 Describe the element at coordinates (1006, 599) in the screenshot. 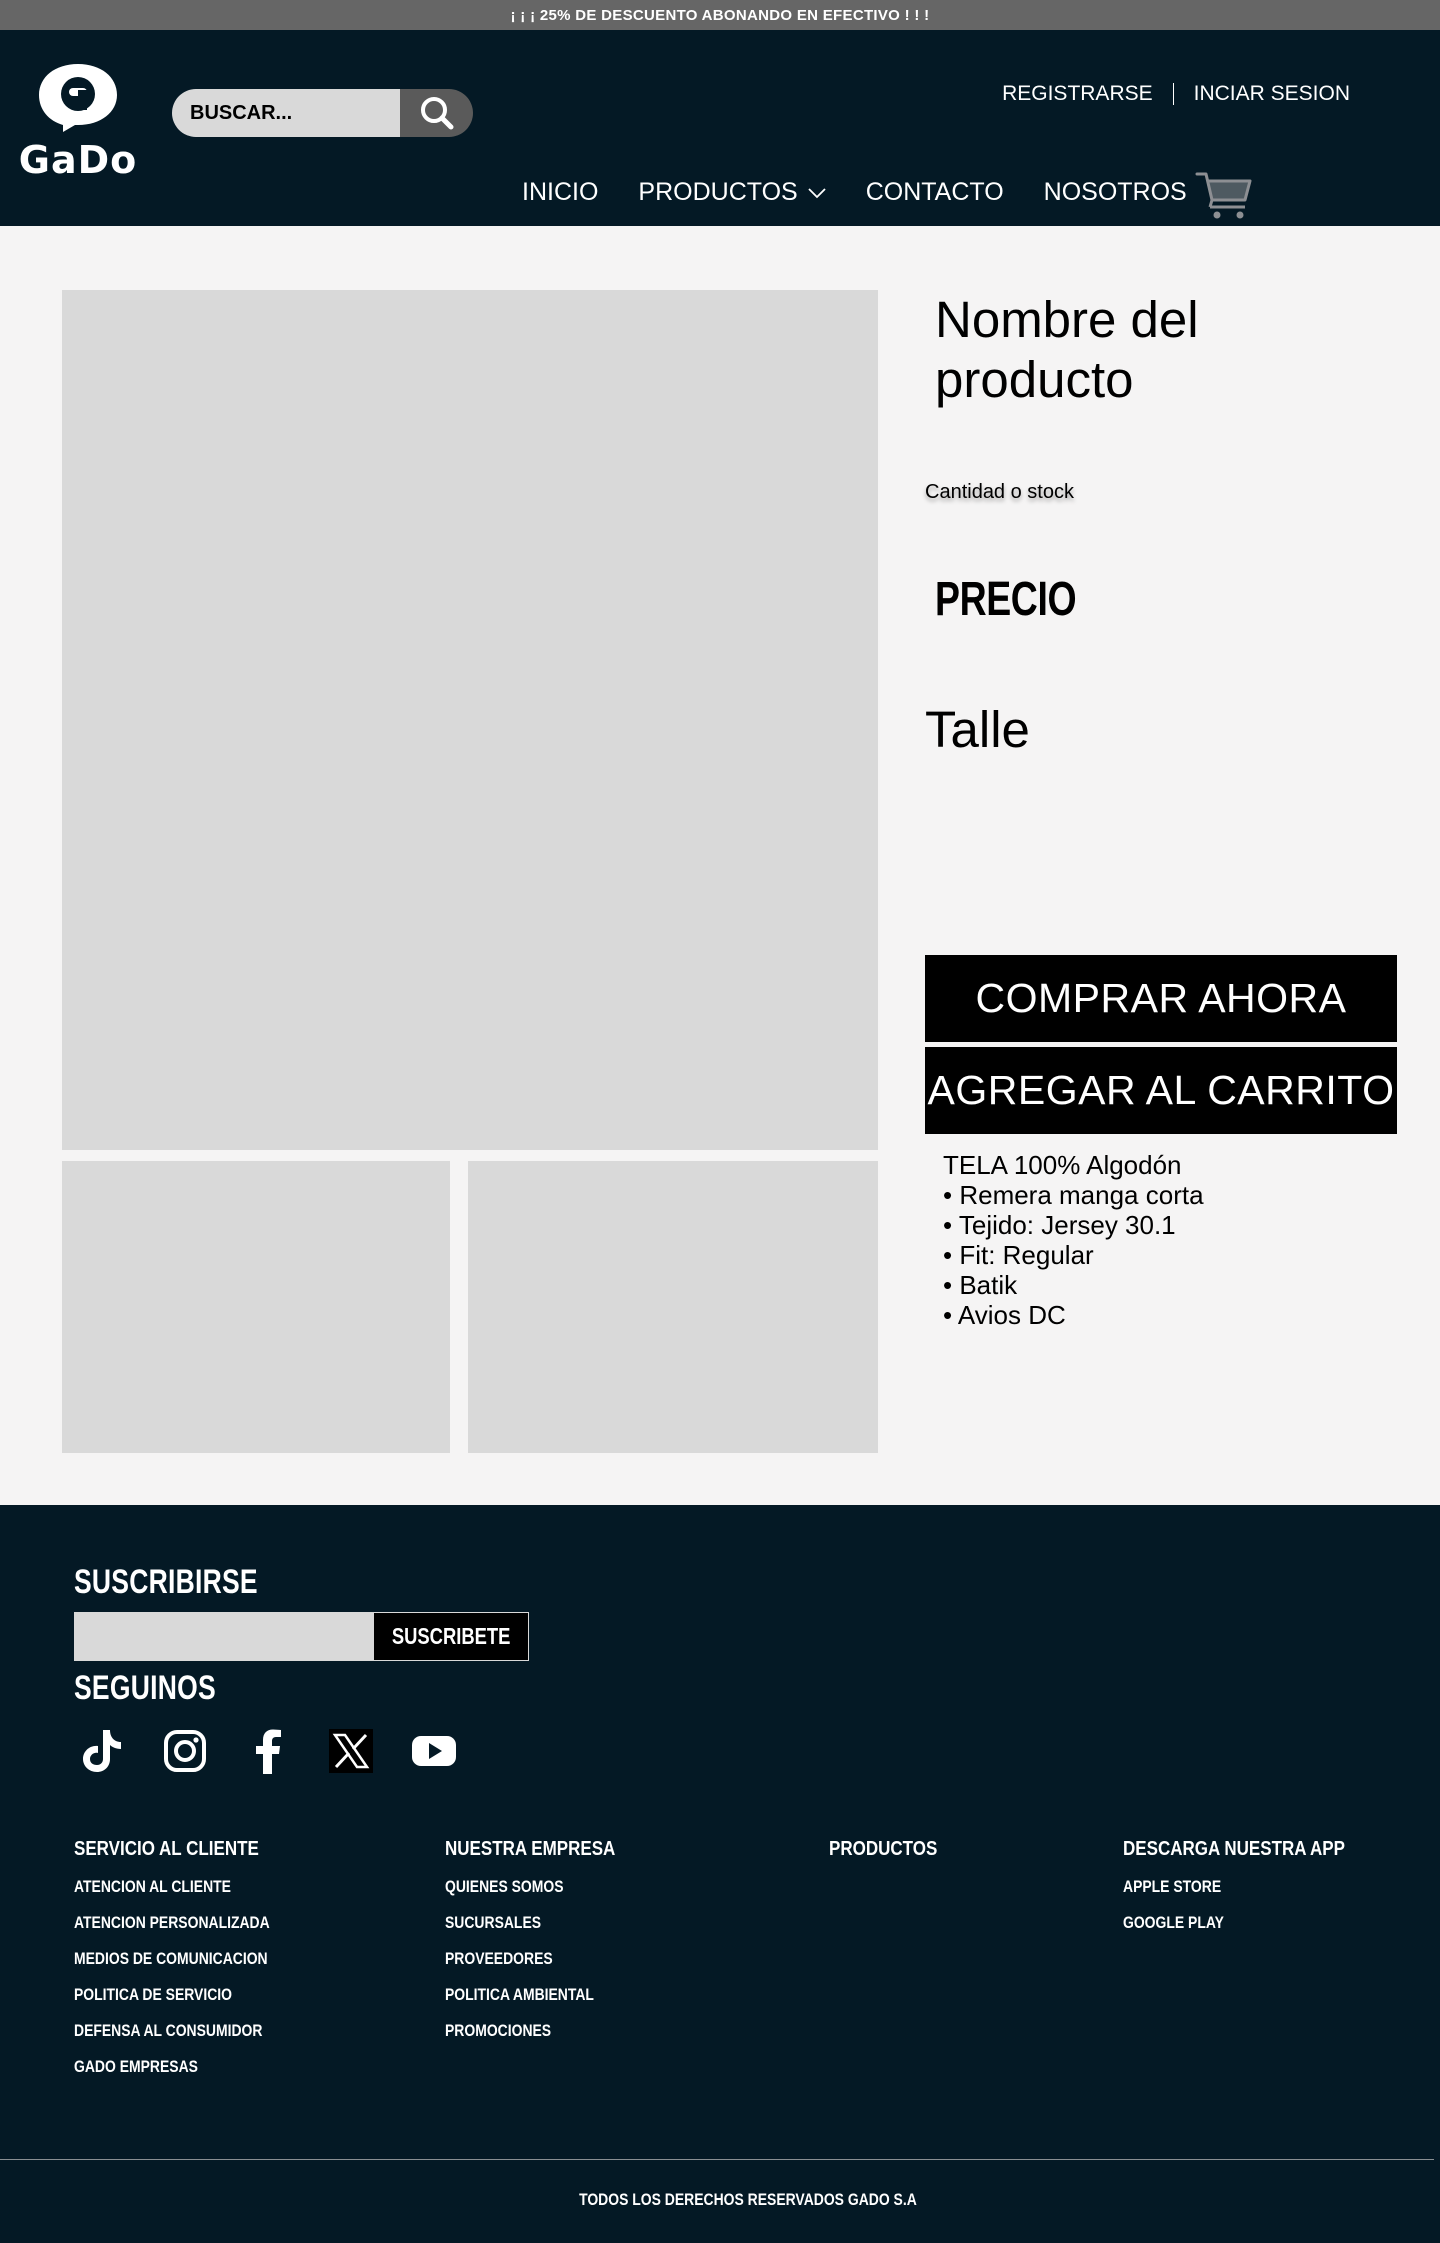

I see `product-price: PRECIO` at that location.